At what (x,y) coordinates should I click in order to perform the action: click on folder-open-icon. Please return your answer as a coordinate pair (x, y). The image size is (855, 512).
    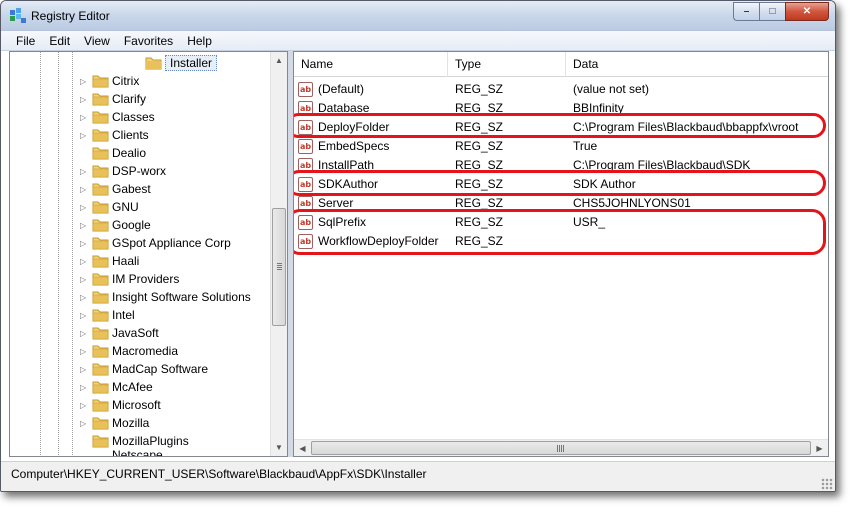
    Looking at the image, I should click on (153, 63).